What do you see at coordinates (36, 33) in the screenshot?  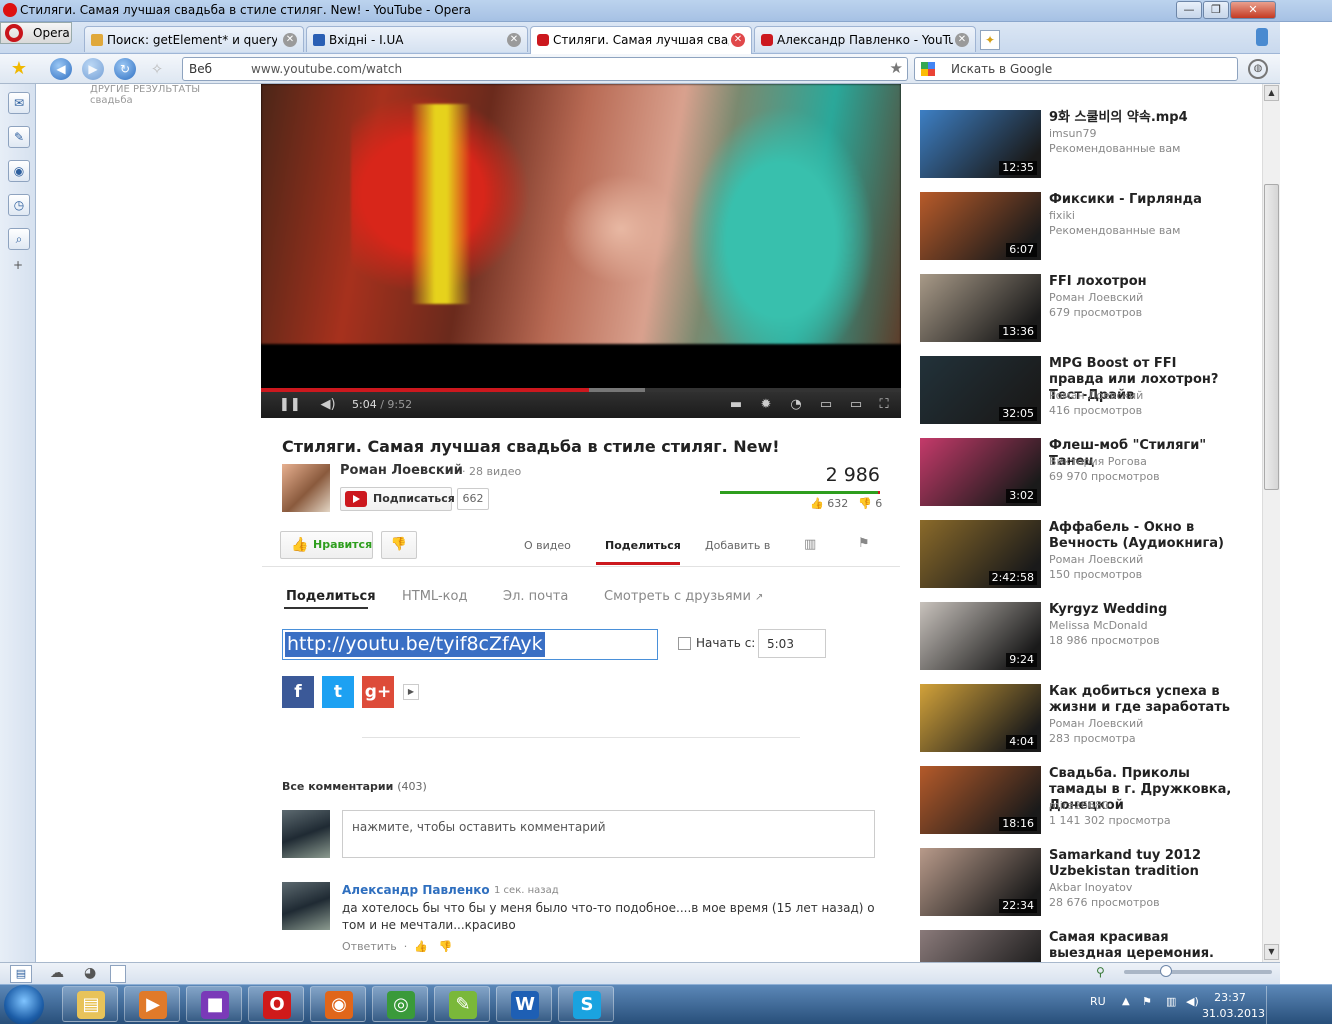 I see `opera-menu-button: Opera` at bounding box center [36, 33].